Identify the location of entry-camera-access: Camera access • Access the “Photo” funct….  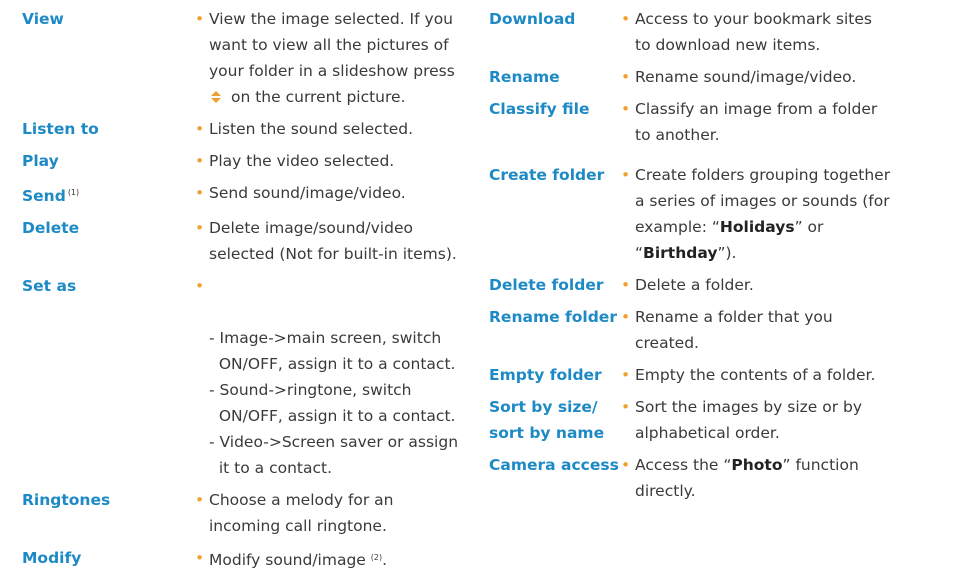
(719, 478).